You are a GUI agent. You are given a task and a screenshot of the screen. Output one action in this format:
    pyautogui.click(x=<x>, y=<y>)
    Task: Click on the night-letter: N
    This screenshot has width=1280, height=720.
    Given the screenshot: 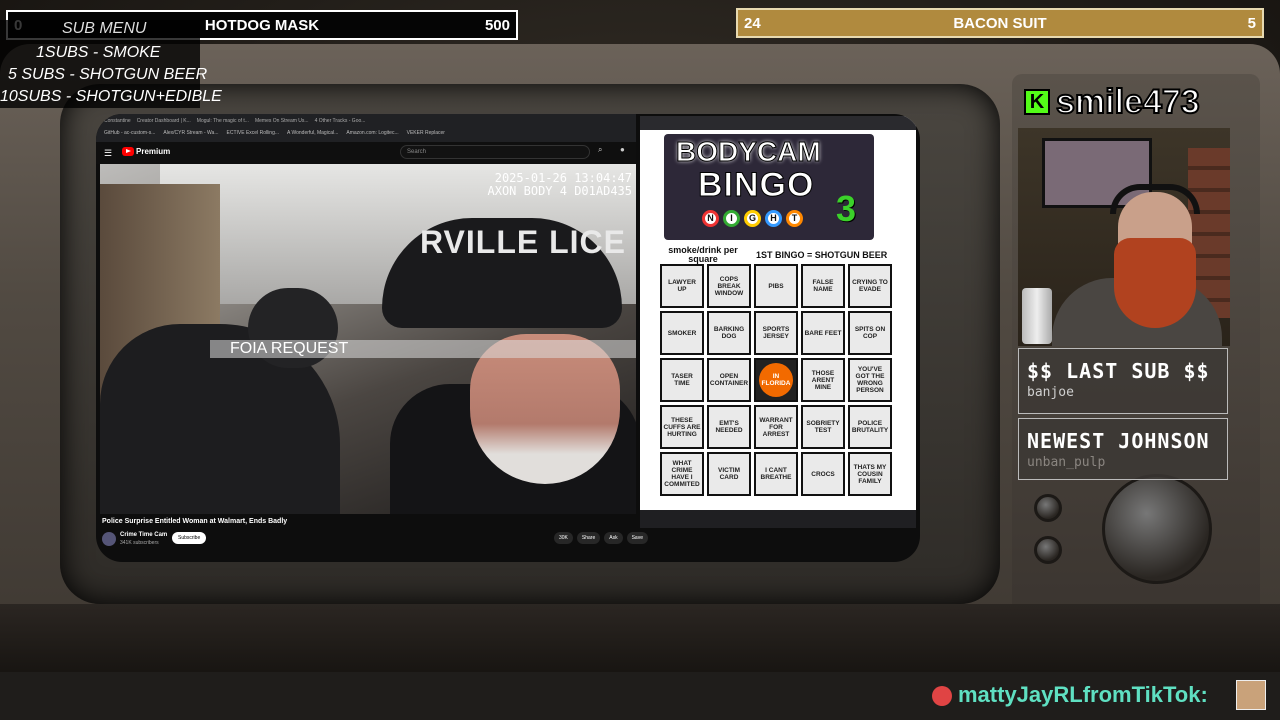 What is the action you would take?
    pyautogui.click(x=710, y=218)
    